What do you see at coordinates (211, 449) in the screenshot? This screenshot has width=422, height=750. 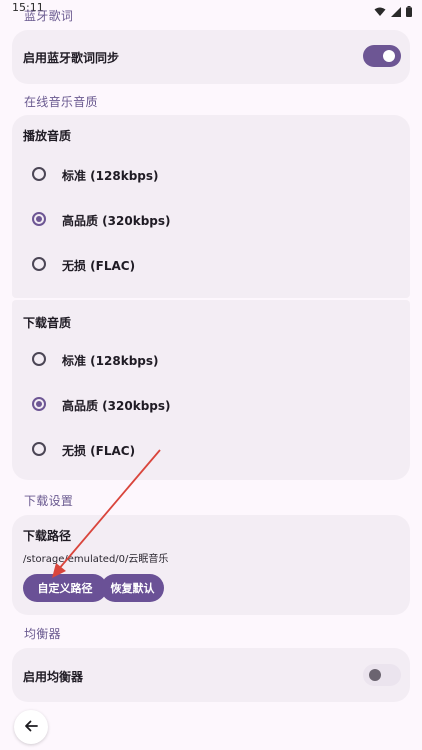 I see `download-quality-option-lossless: 无损 (FLAC)` at bounding box center [211, 449].